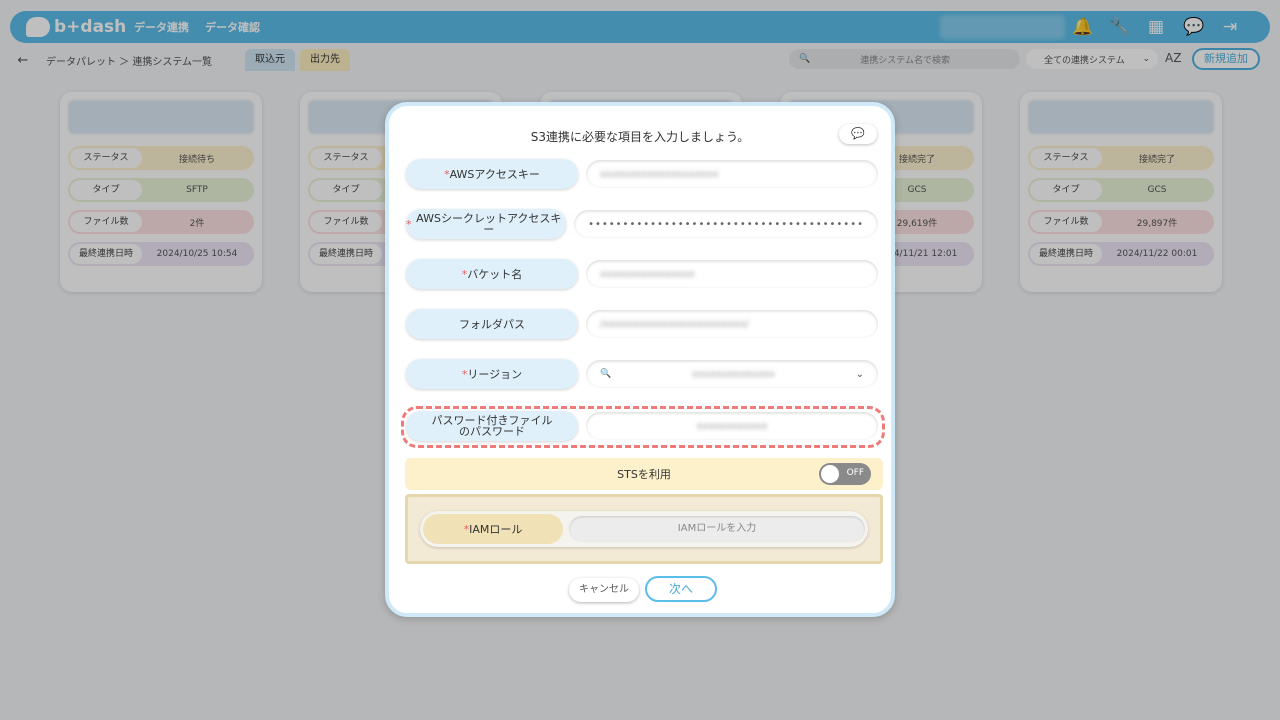 This screenshot has height=720, width=1280. I want to click on toggle-knob, so click(830, 474).